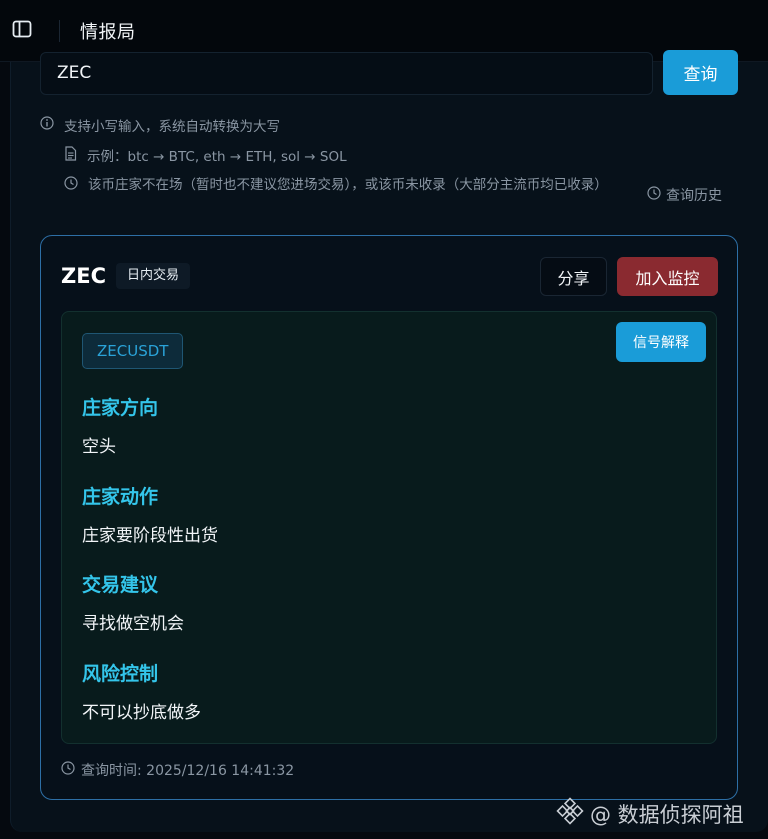 The image size is (768, 839). What do you see at coordinates (120, 408) in the screenshot?
I see `section-title-direction: 庄家方向` at bounding box center [120, 408].